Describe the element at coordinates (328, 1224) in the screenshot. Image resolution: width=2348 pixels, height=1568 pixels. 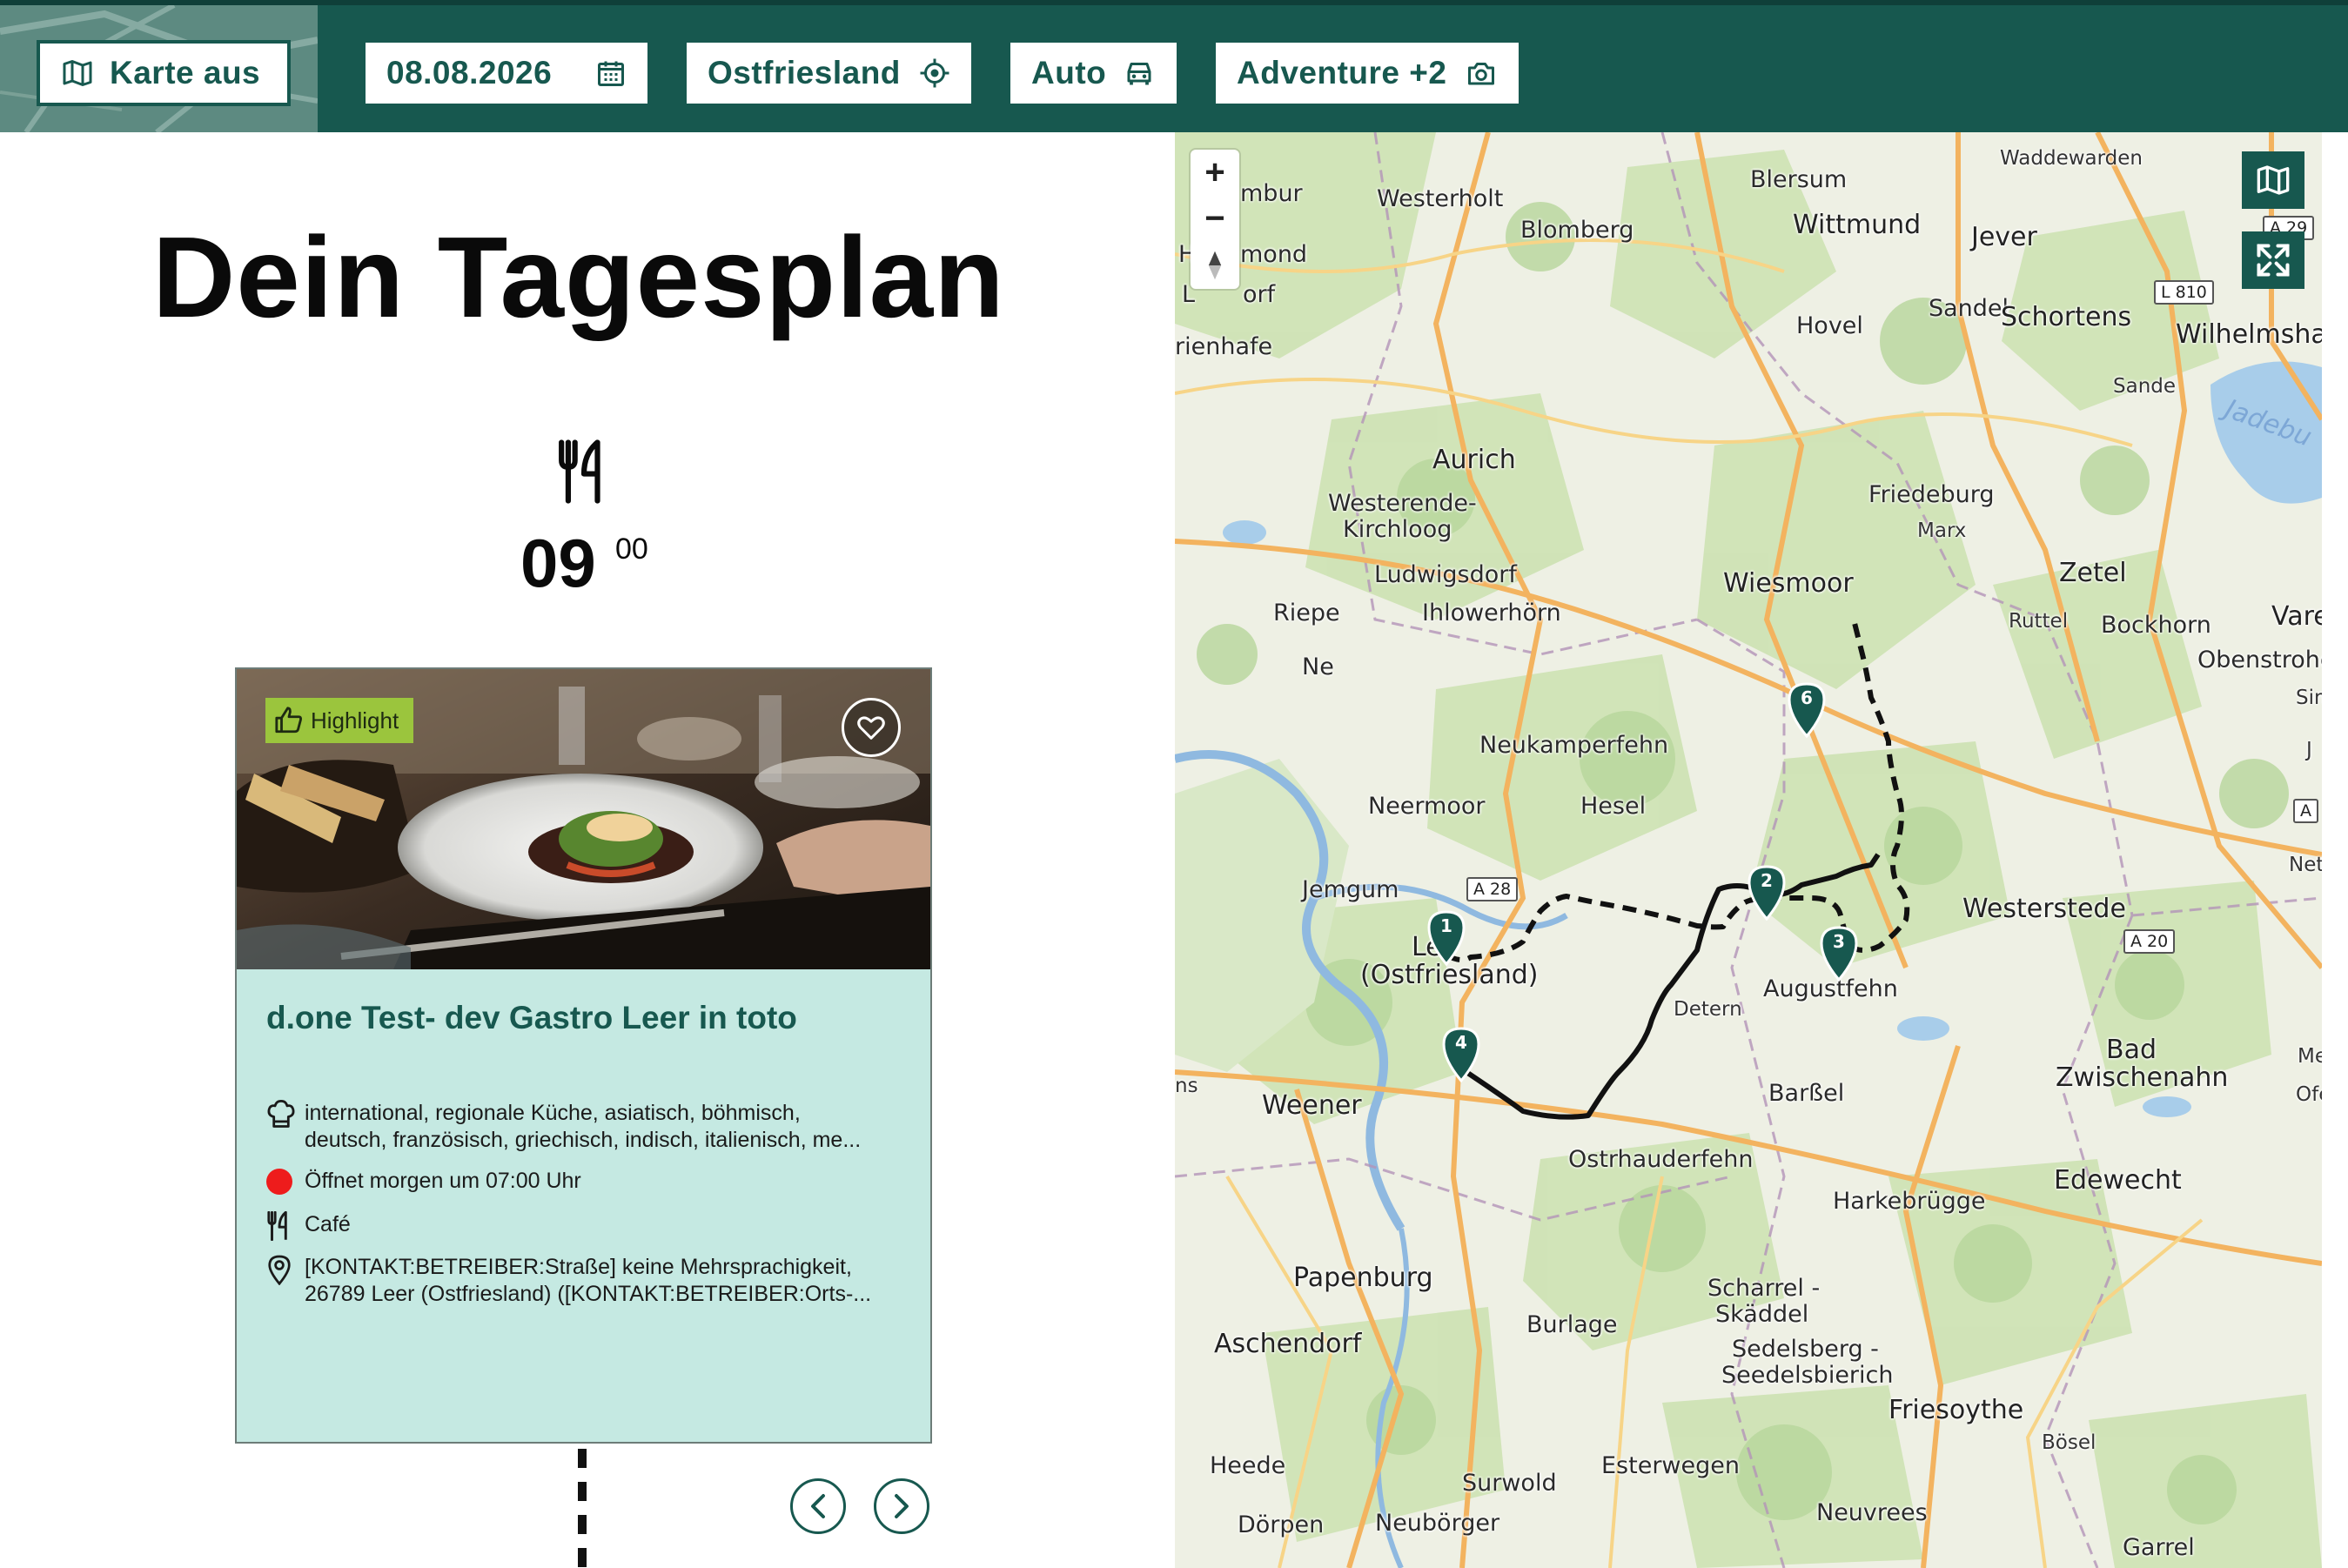
I see `category-text: Café` at that location.